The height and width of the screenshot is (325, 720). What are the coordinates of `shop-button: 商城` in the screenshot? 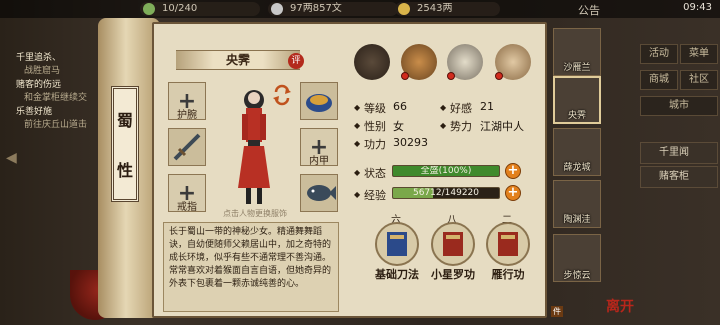 It's located at (659, 80).